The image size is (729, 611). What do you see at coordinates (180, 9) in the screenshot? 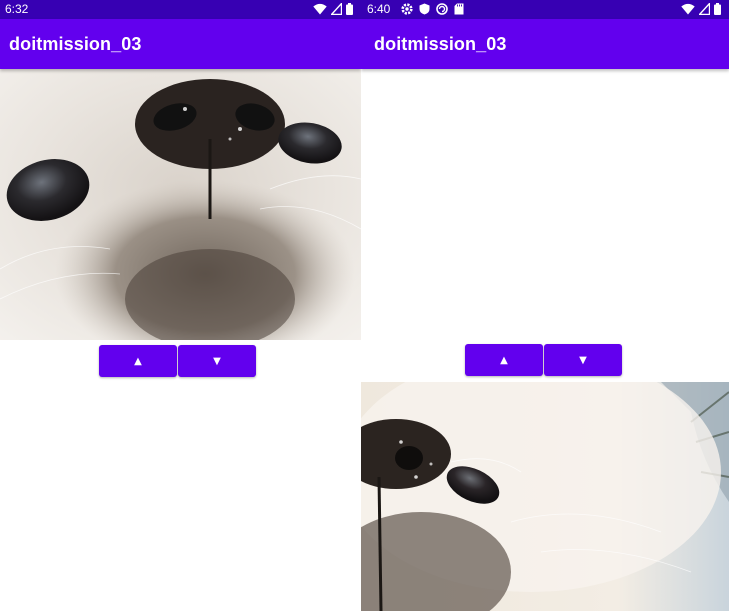
I see `status-bar: 6:32` at bounding box center [180, 9].